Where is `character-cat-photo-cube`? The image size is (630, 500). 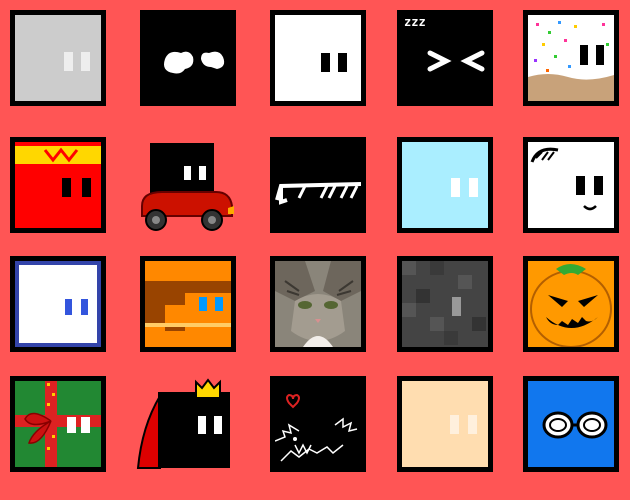
character-cat-photo-cube is located at coordinates (318, 304).